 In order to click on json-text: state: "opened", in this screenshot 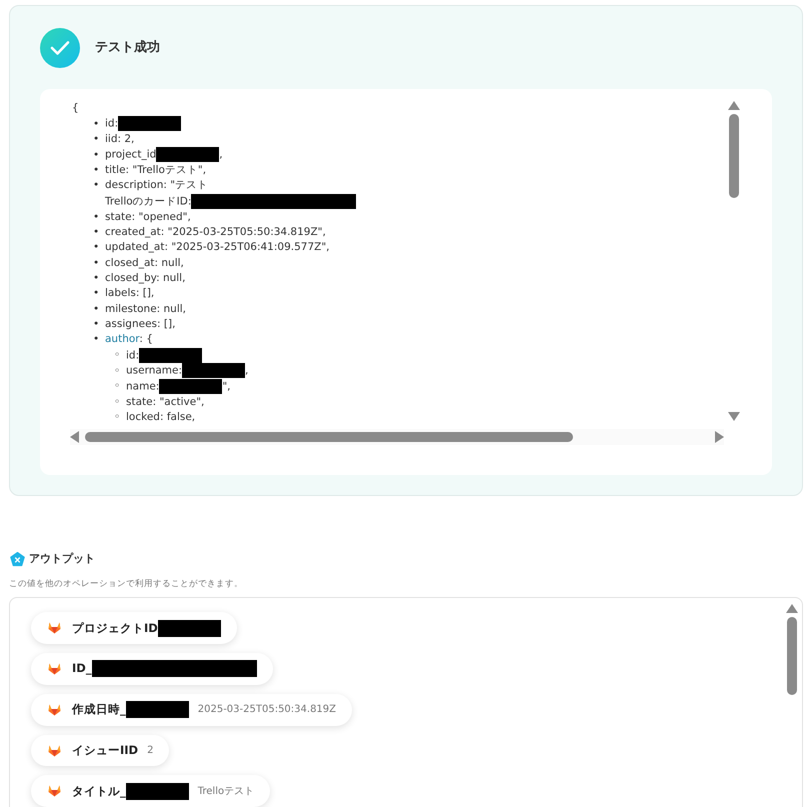, I will do `click(148, 216)`.